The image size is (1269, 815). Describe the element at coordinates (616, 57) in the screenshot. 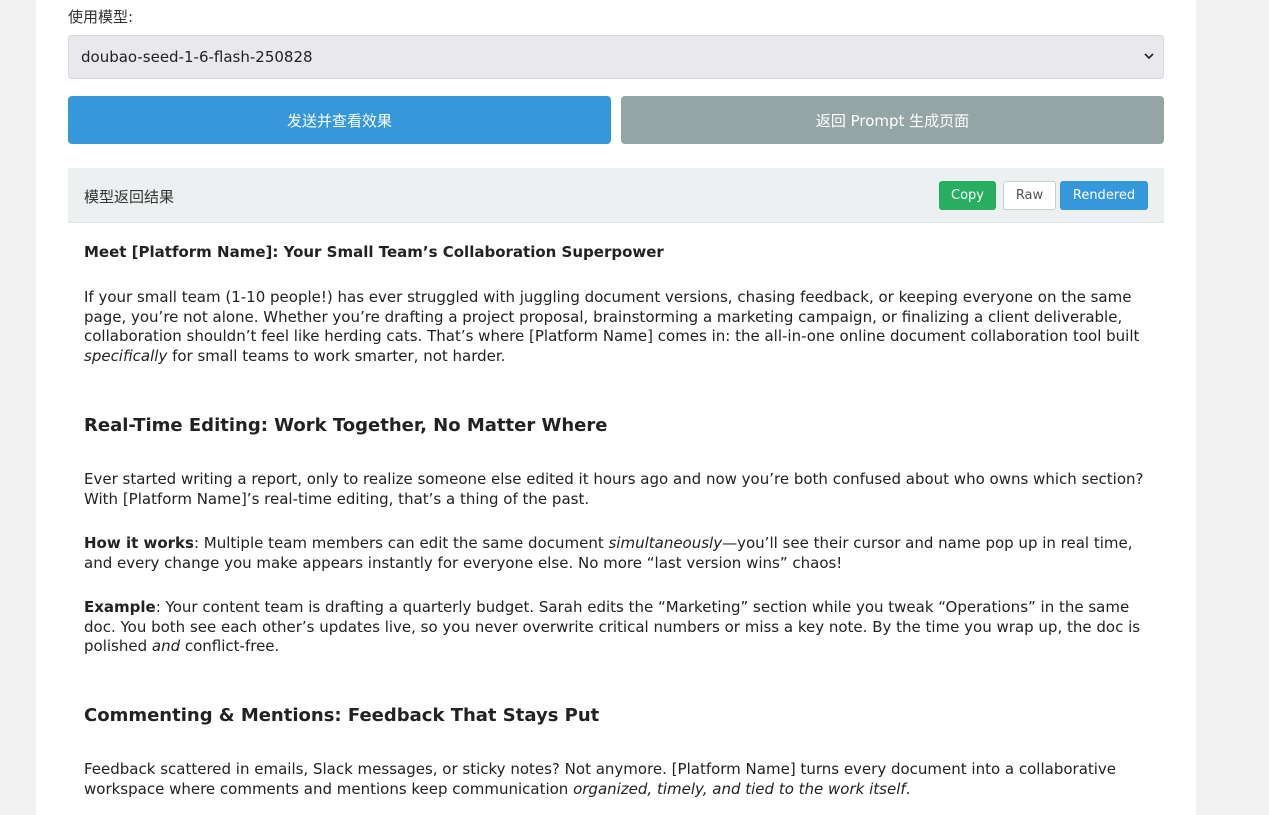

I see `model-select: doubao-seed-1-6-flash-250828` at that location.